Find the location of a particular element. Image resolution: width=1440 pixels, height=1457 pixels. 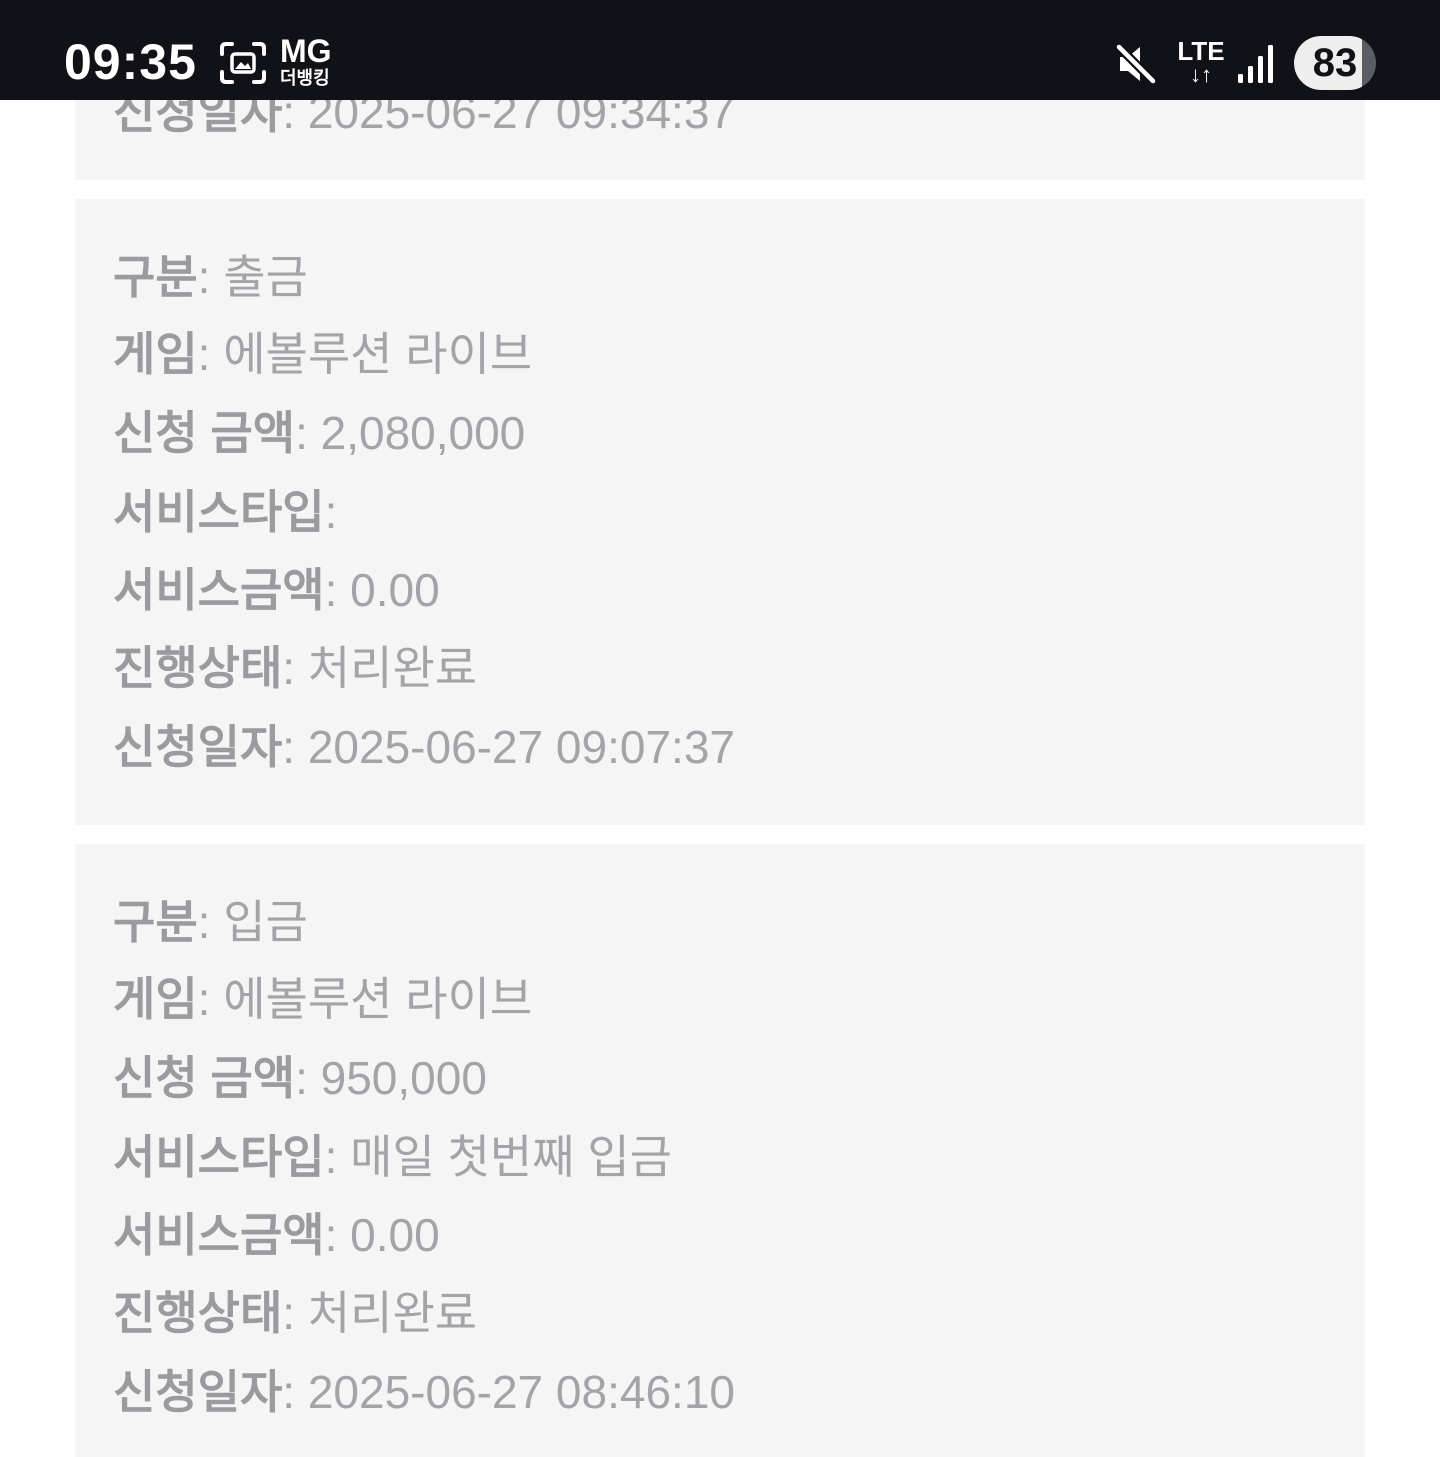

signal-icon is located at coordinates (1255, 64).